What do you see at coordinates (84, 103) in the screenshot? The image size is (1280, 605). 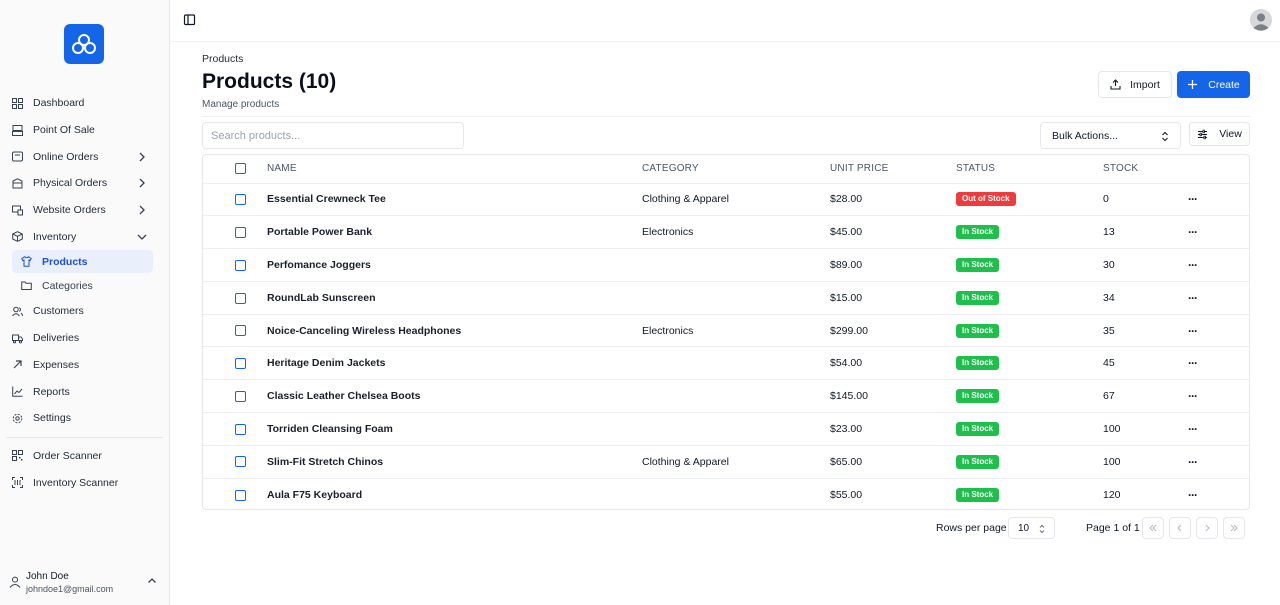 I see `sidebar-item-dashboard: Dashboard` at bounding box center [84, 103].